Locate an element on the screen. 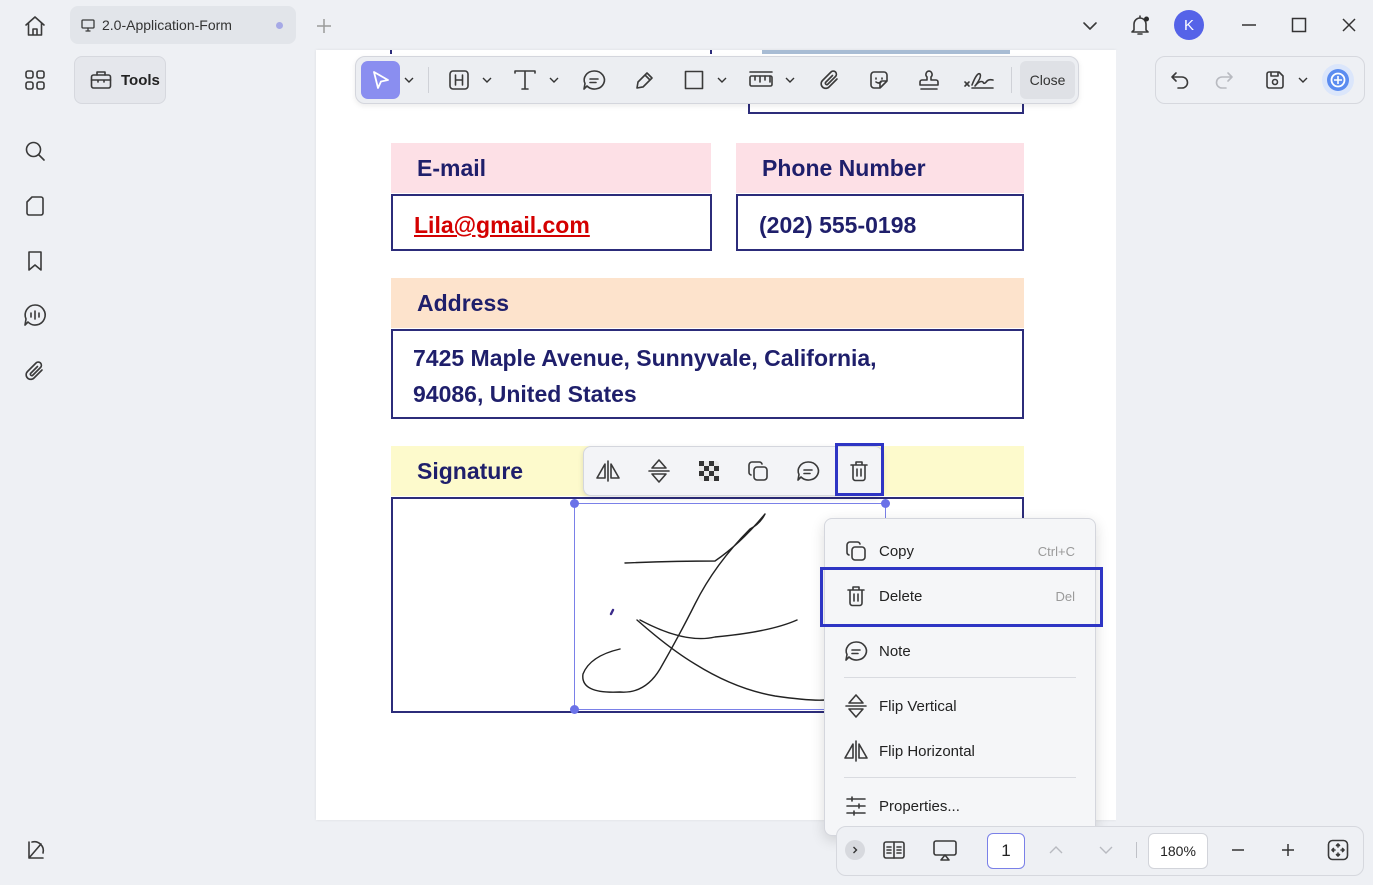 The height and width of the screenshot is (885, 1373). menu-item-flip-horizontal: Flip Horizontal is located at coordinates (961, 751).